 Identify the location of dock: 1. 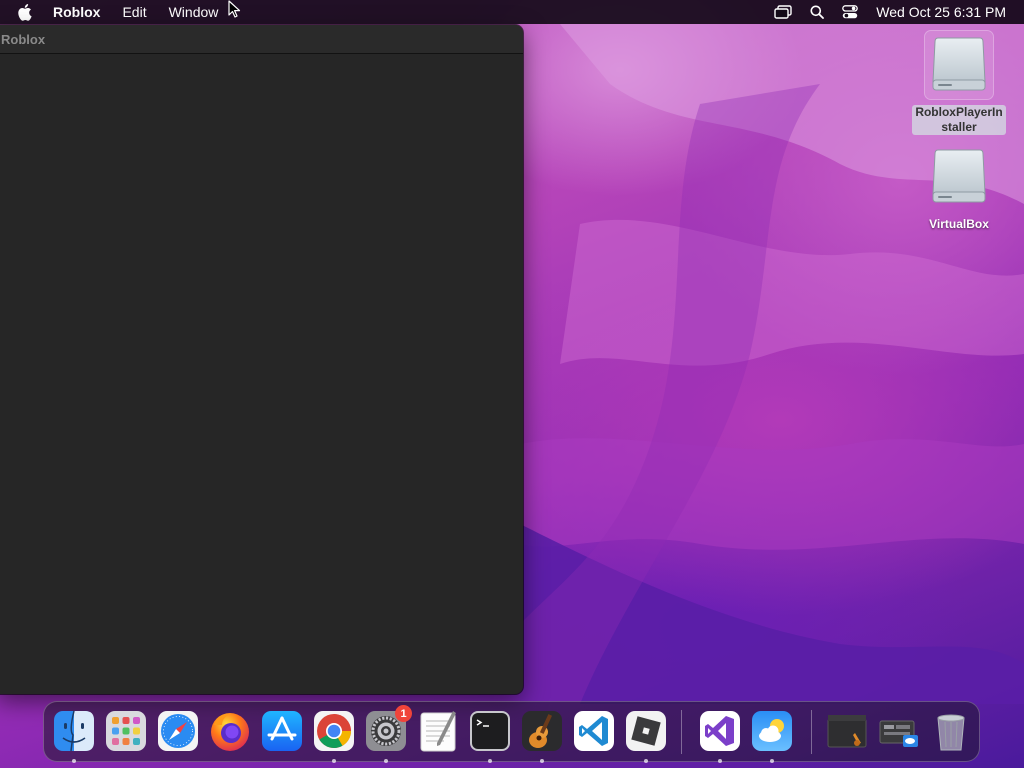
(511, 732).